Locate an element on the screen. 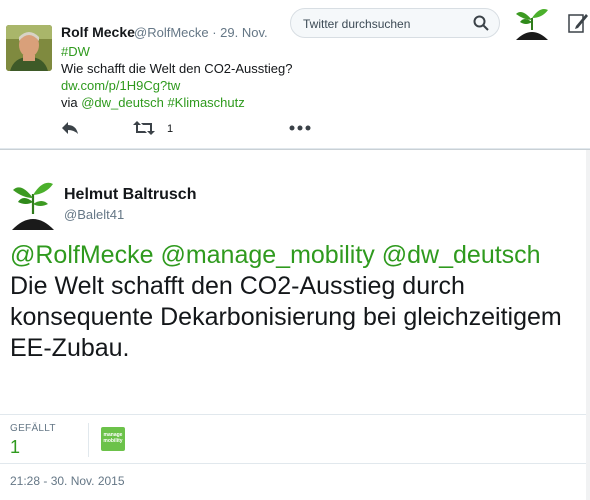 This screenshot has height=500, width=590. tweet-actions: 1 is located at coordinates (211, 130).